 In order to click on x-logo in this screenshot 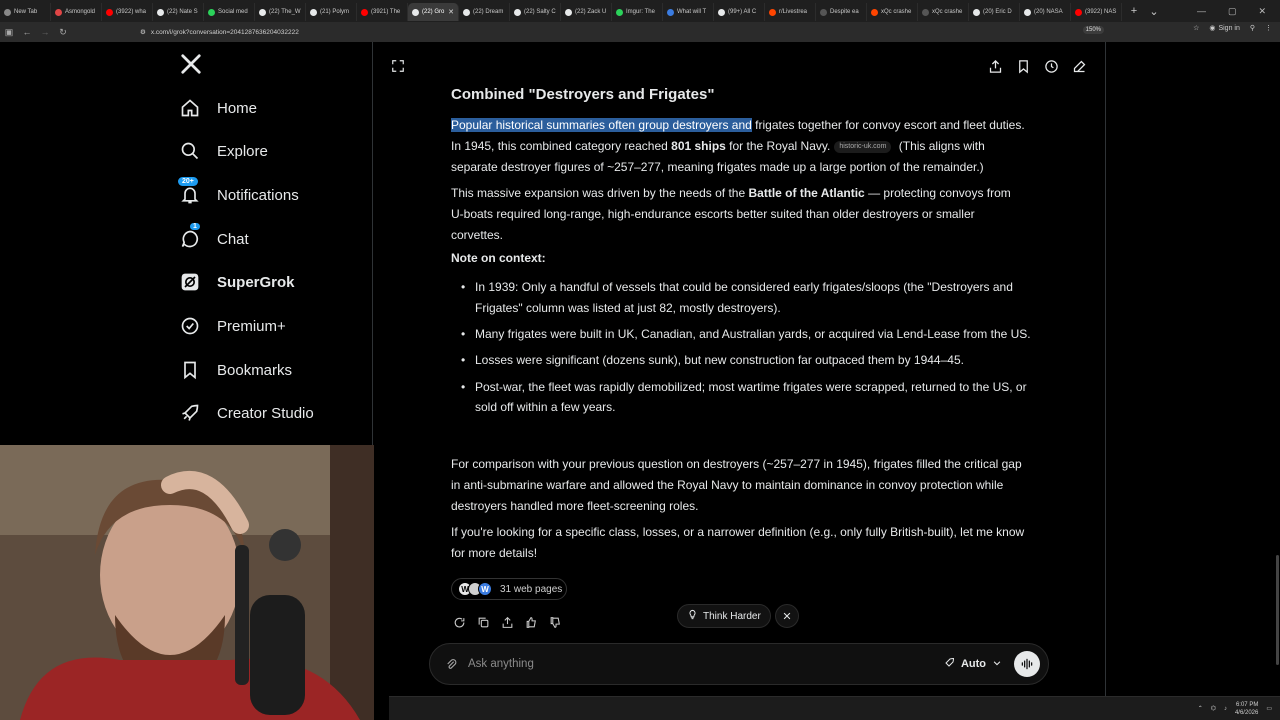, I will do `click(191, 67)`.